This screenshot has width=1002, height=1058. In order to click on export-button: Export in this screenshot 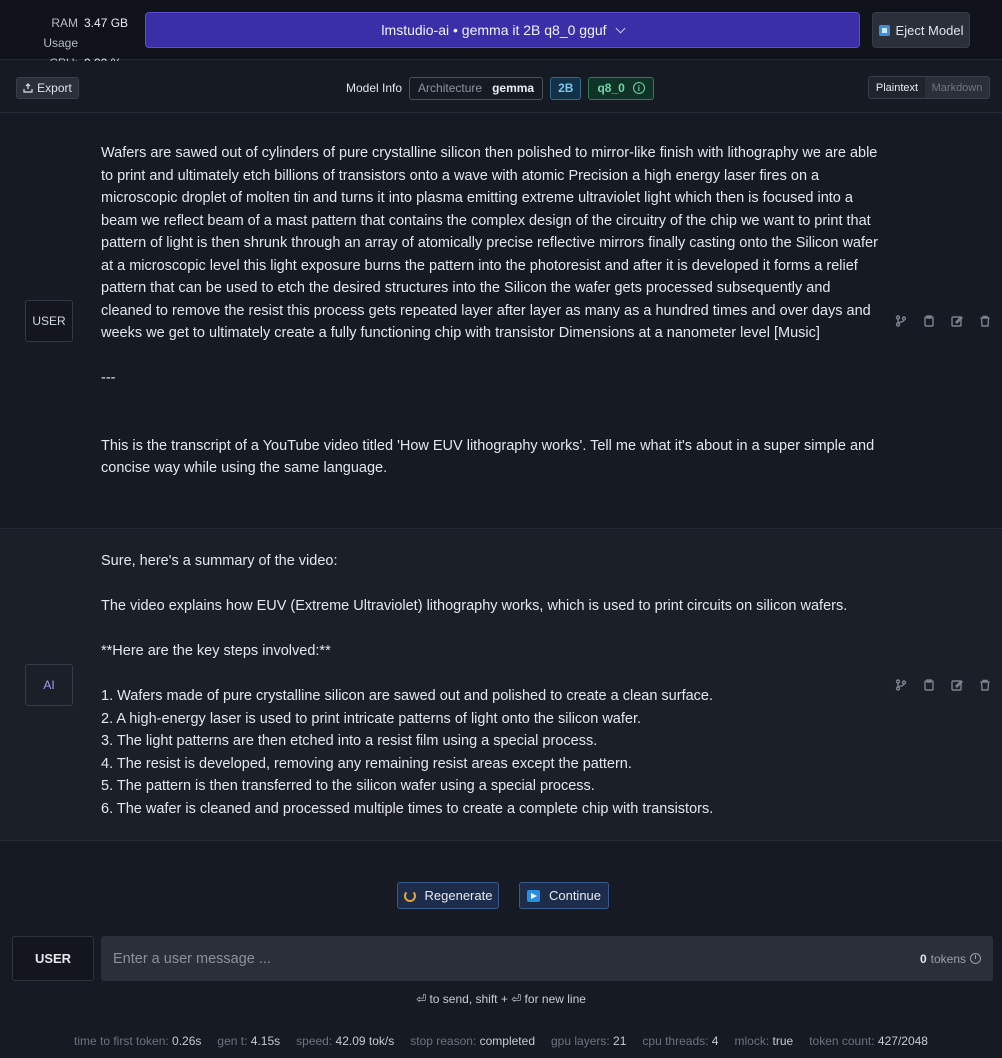, I will do `click(47, 88)`.